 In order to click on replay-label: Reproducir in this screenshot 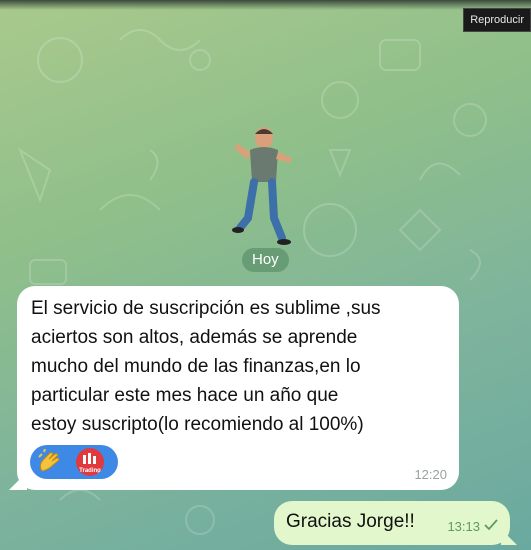, I will do `click(497, 20)`.